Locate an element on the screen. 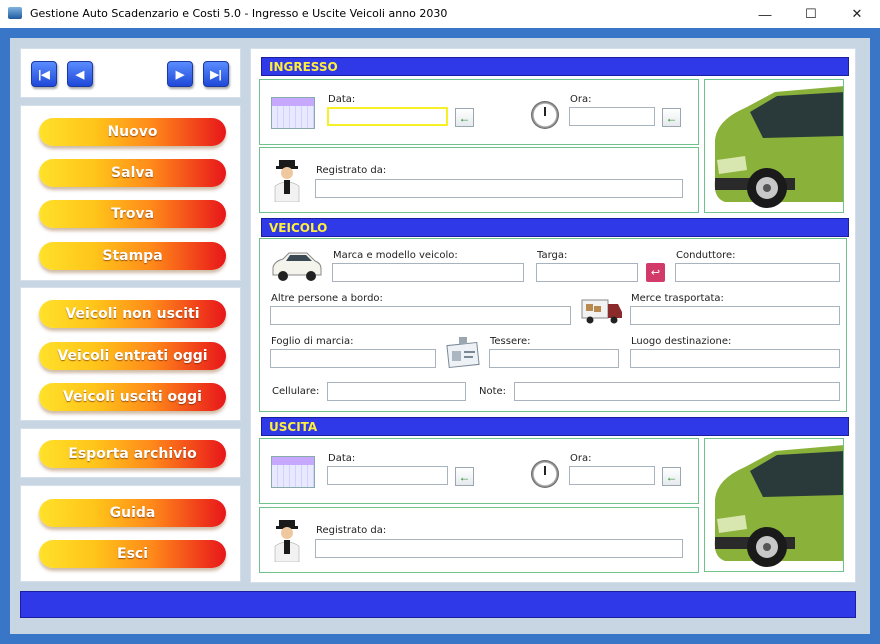  stampa-button: Stampa is located at coordinates (132, 256).